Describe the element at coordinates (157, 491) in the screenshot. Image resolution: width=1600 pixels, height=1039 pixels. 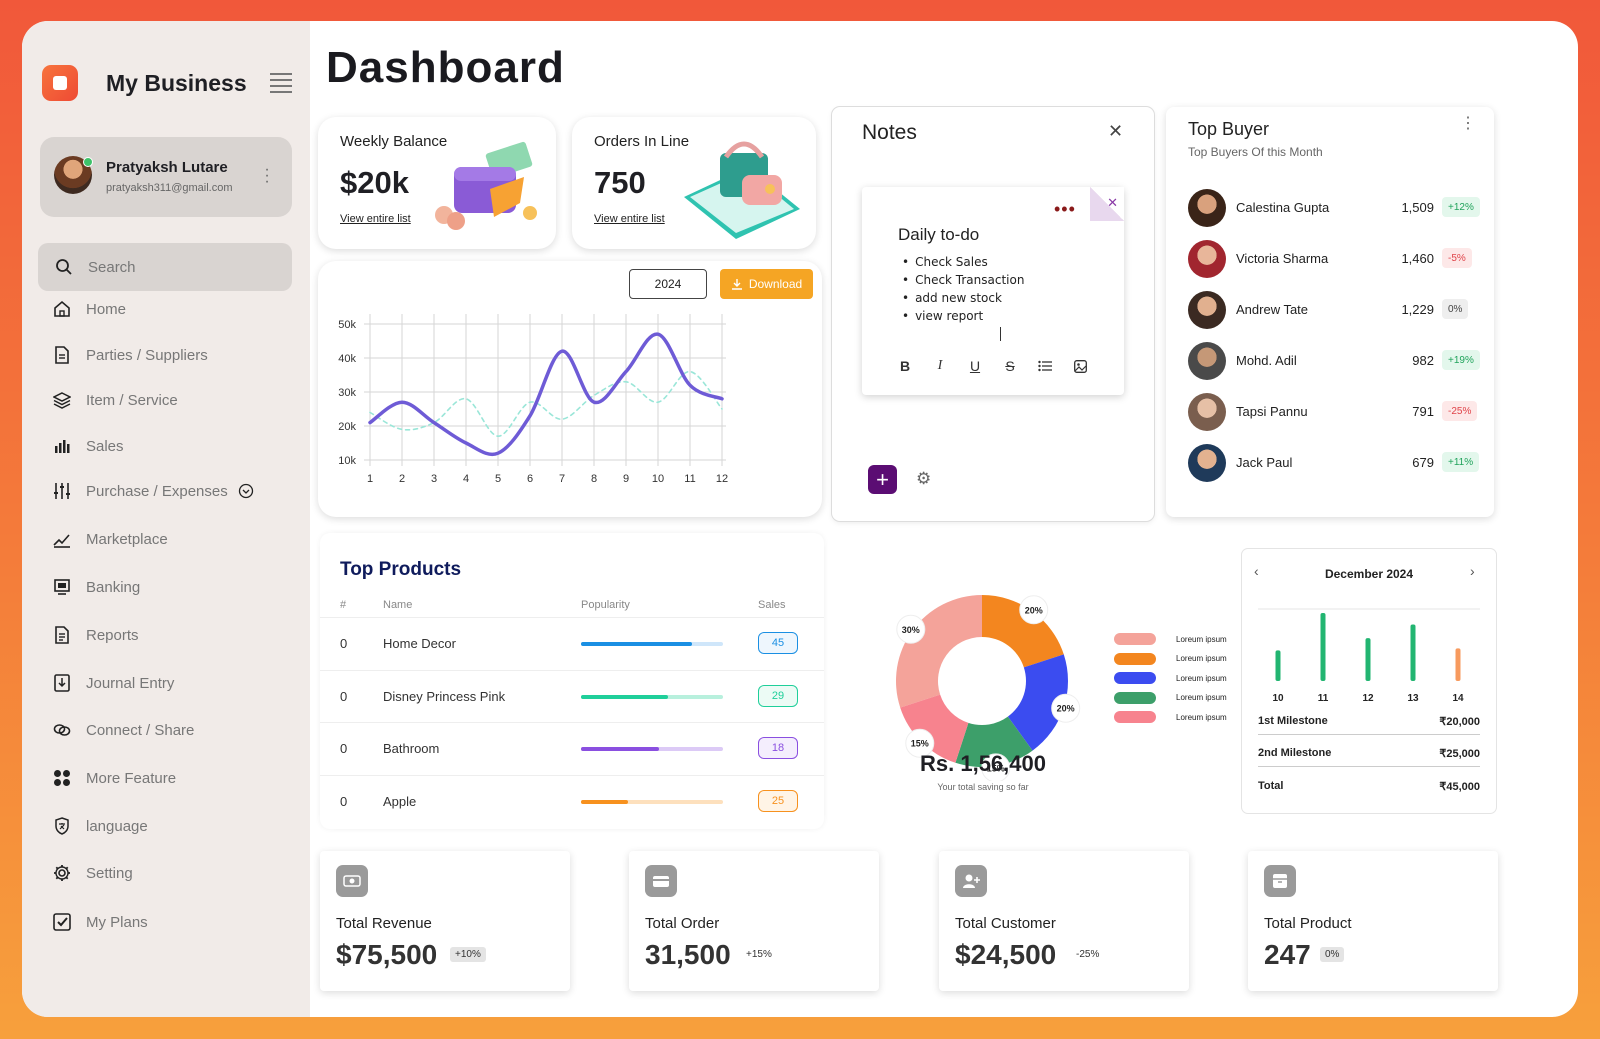
I see `sidebar-item-label: Purchase / Expenses` at that location.